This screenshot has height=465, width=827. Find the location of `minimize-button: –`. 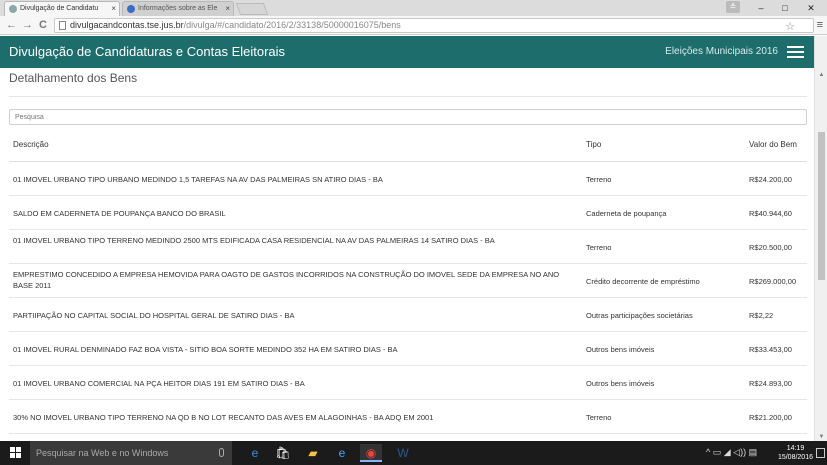

minimize-button: – is located at coordinates (761, 8).